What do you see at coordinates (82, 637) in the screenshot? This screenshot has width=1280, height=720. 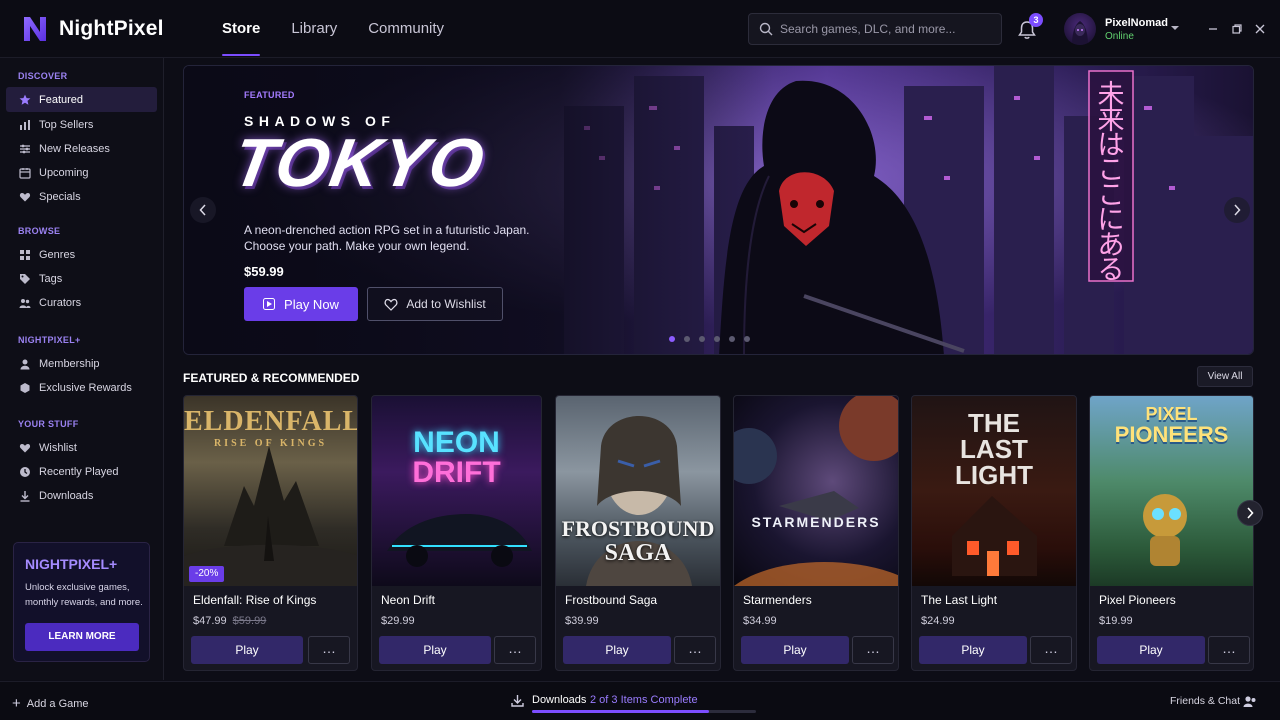 I see `learn-more-button: LEARN MORE` at bounding box center [82, 637].